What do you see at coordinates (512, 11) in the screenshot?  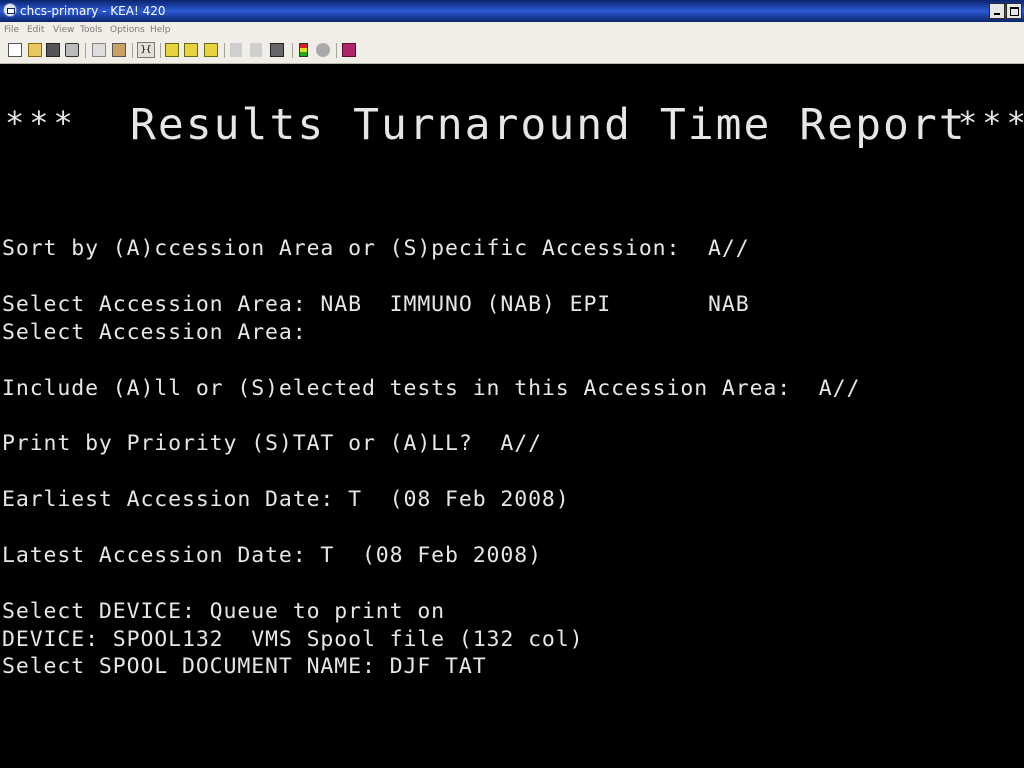 I see `title-bar: chcs-primary - KEA! 420` at bounding box center [512, 11].